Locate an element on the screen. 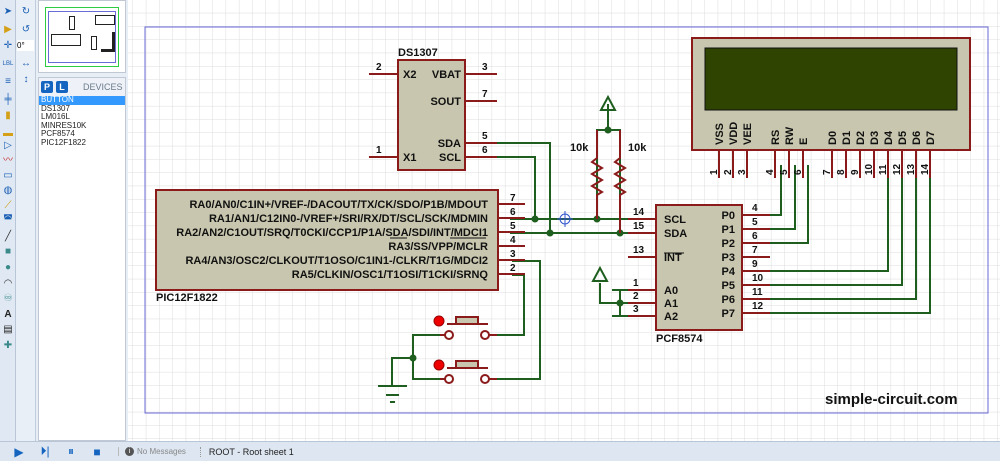 Image resolution: width=1000 pixels, height=461 pixels. marker-icon: ✚ is located at coordinates (8, 346).